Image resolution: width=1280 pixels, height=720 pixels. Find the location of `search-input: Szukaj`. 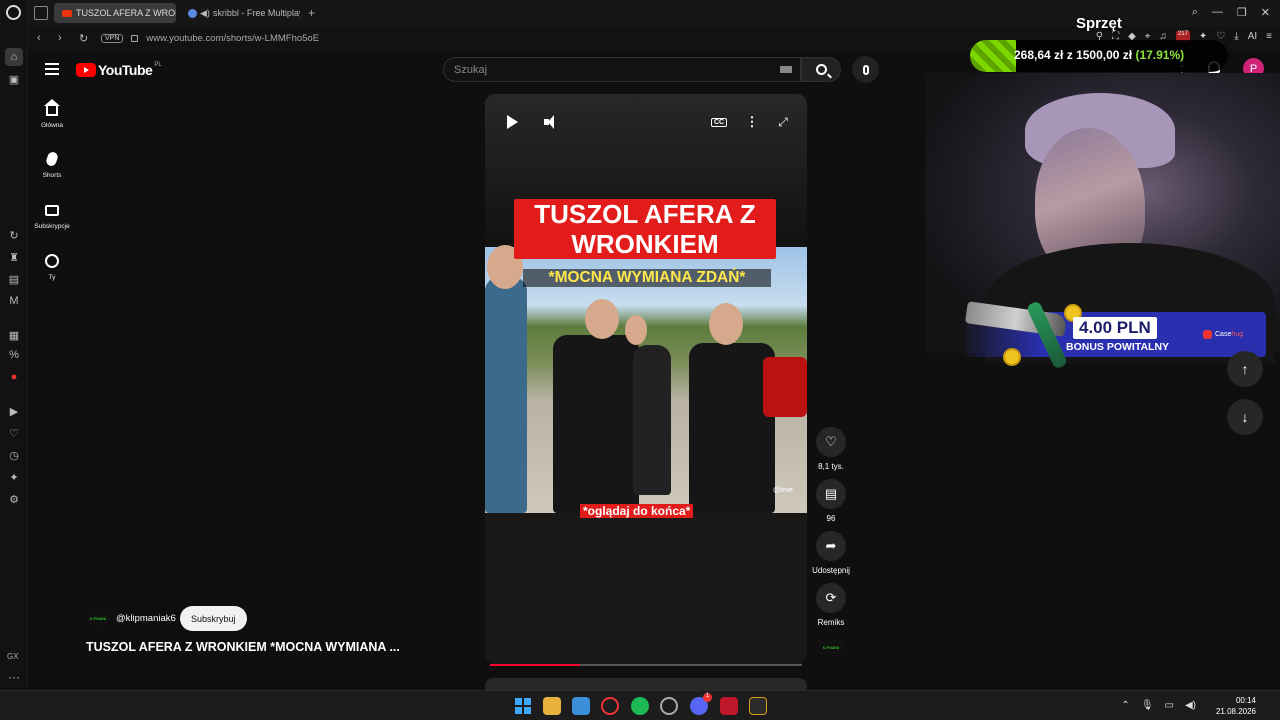

search-input: Szukaj is located at coordinates (622, 69).